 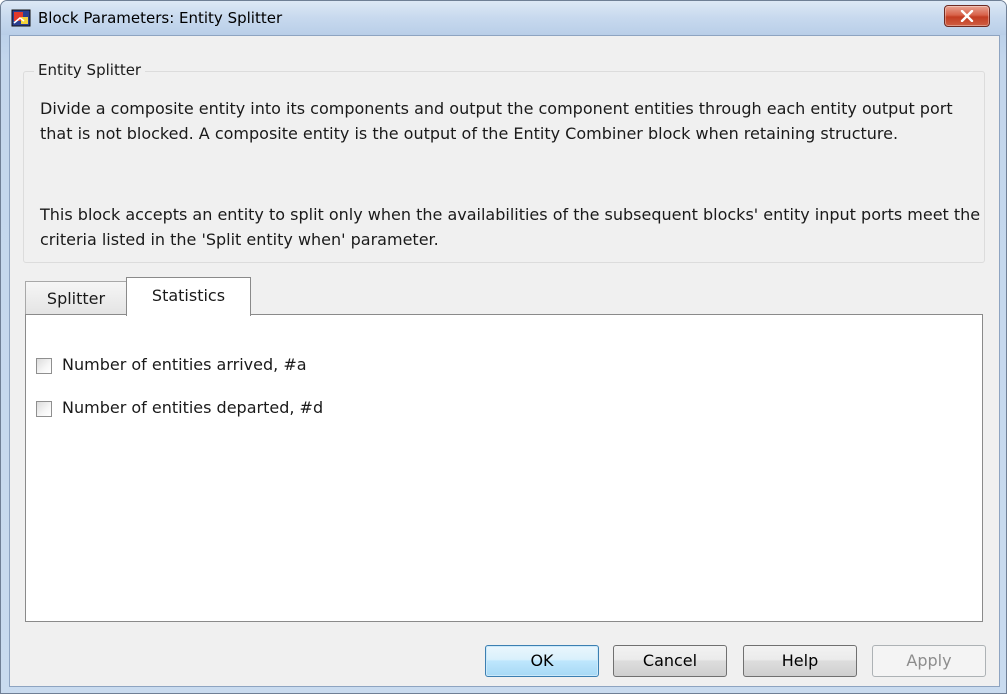 What do you see at coordinates (929, 661) in the screenshot?
I see `apply-button: Apply` at bounding box center [929, 661].